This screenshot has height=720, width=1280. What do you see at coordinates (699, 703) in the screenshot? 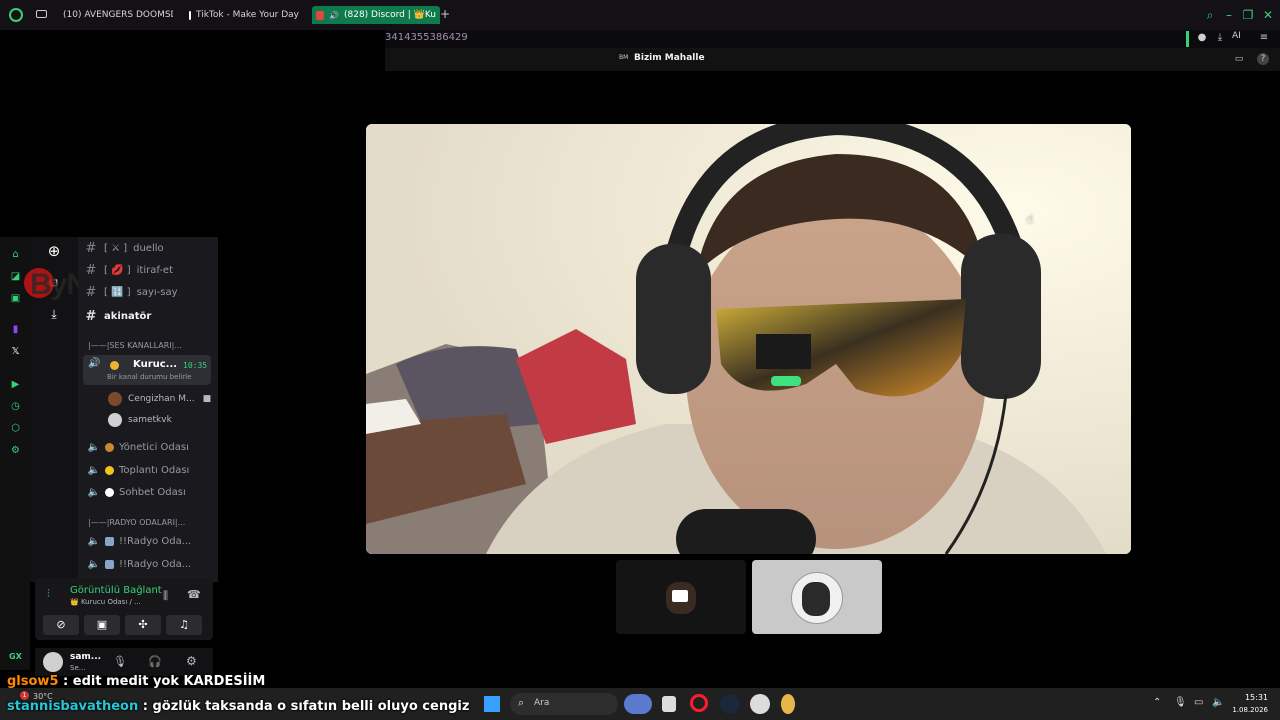
I see `opera-gx-icon` at bounding box center [699, 703].